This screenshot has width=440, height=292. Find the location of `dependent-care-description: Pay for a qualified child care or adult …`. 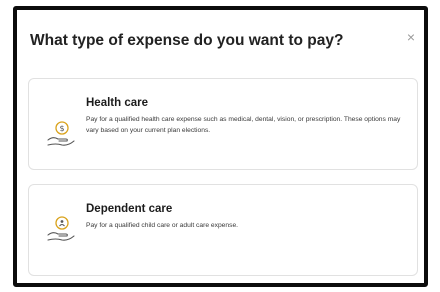

dependent-care-description: Pay for a qualified child care or adult … is located at coordinates (162, 225).